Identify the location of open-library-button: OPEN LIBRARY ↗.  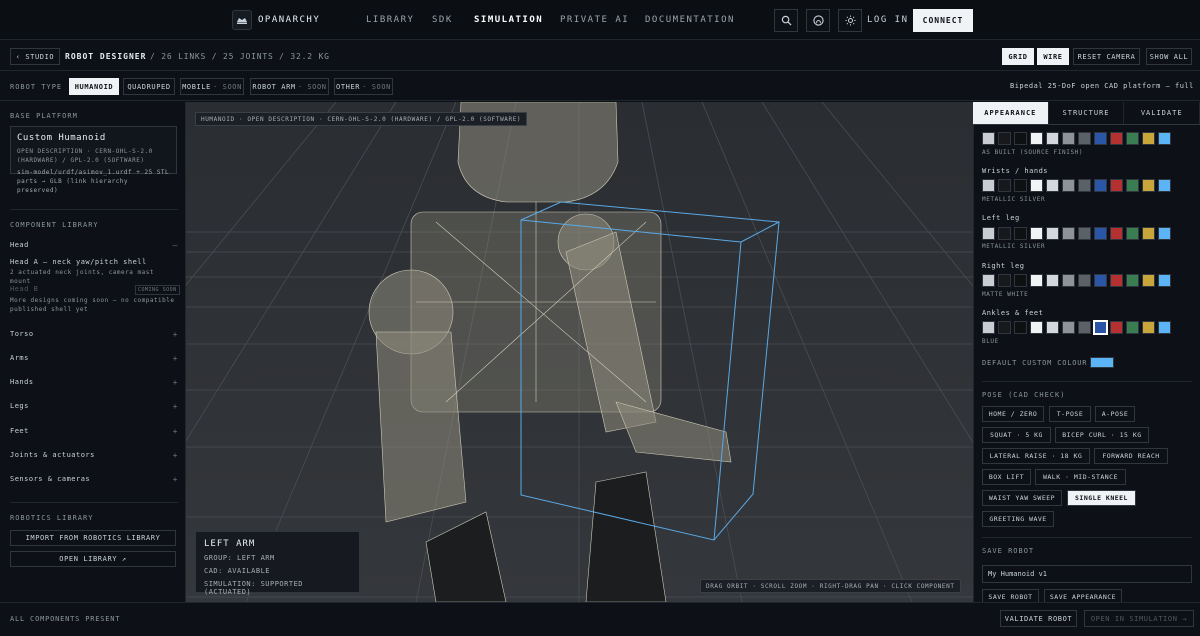
(93, 559).